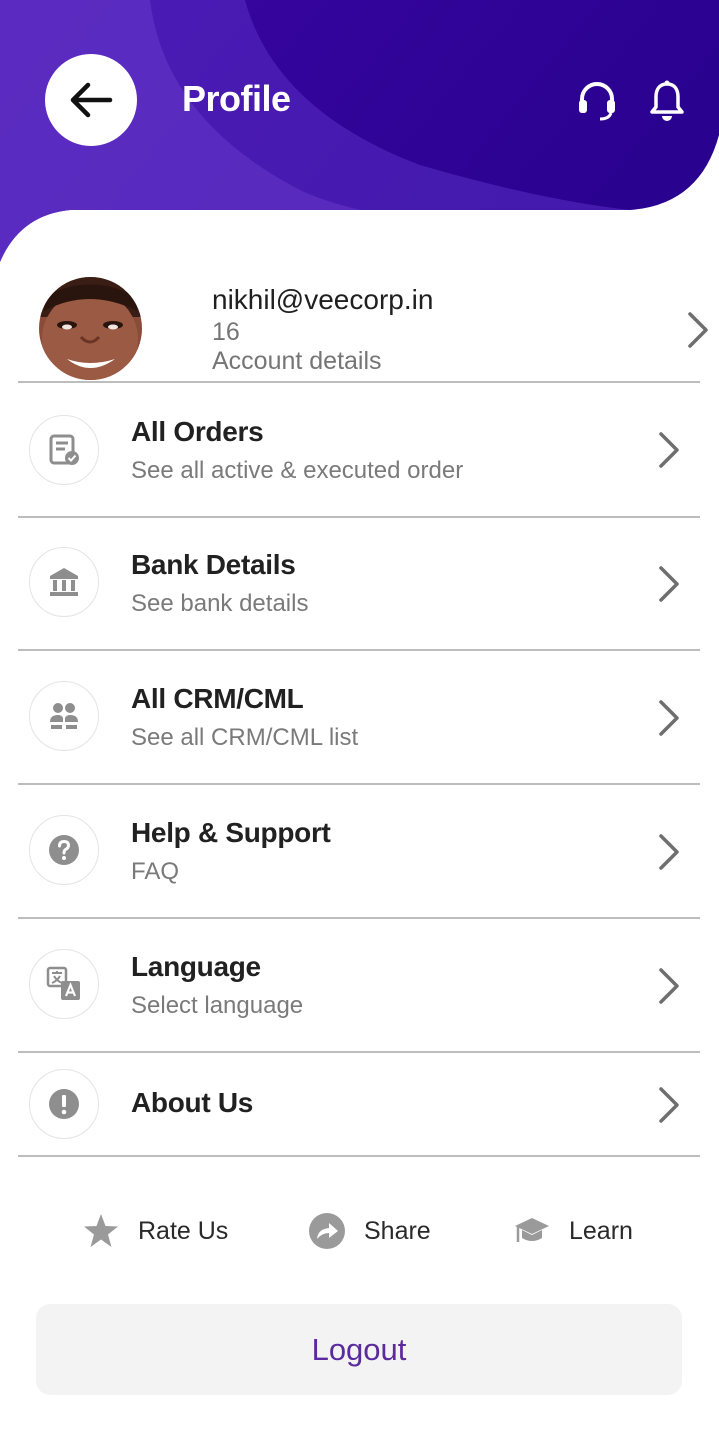  I want to click on people-icon, so click(64, 716).